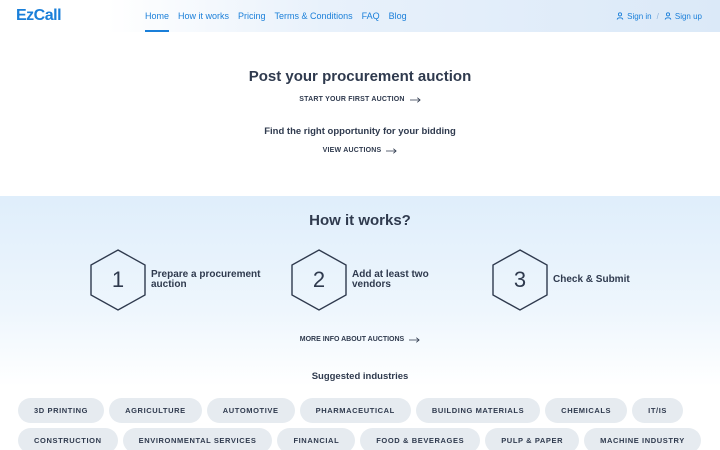 The image size is (720, 450). What do you see at coordinates (360, 376) in the screenshot?
I see `suggested-industries-title: Suggested industries` at bounding box center [360, 376].